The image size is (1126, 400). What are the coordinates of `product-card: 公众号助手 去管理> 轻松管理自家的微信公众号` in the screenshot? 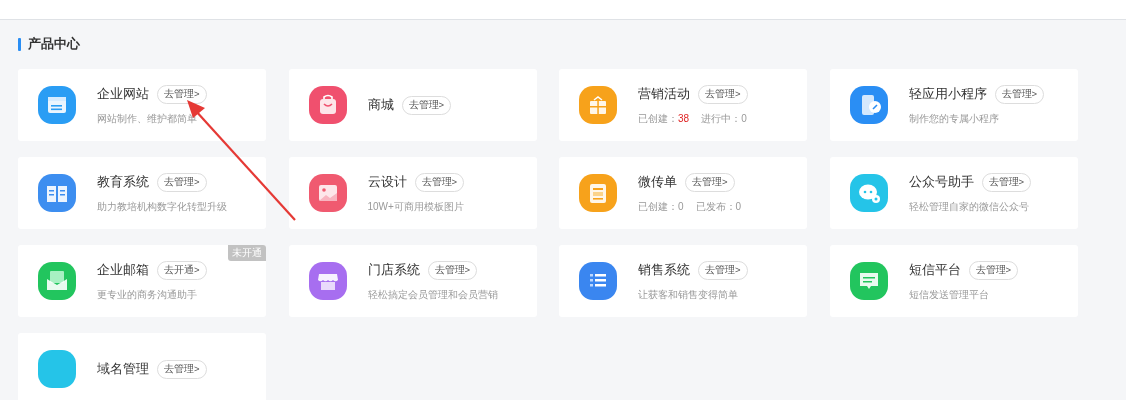 It's located at (953, 193).